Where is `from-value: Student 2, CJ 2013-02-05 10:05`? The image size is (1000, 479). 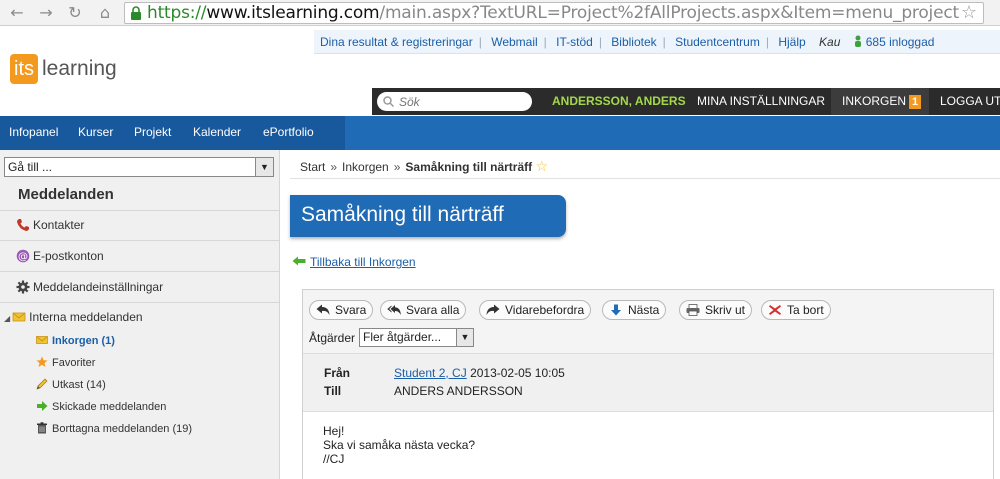 from-value: Student 2, CJ 2013-02-05 10:05 is located at coordinates (479, 373).